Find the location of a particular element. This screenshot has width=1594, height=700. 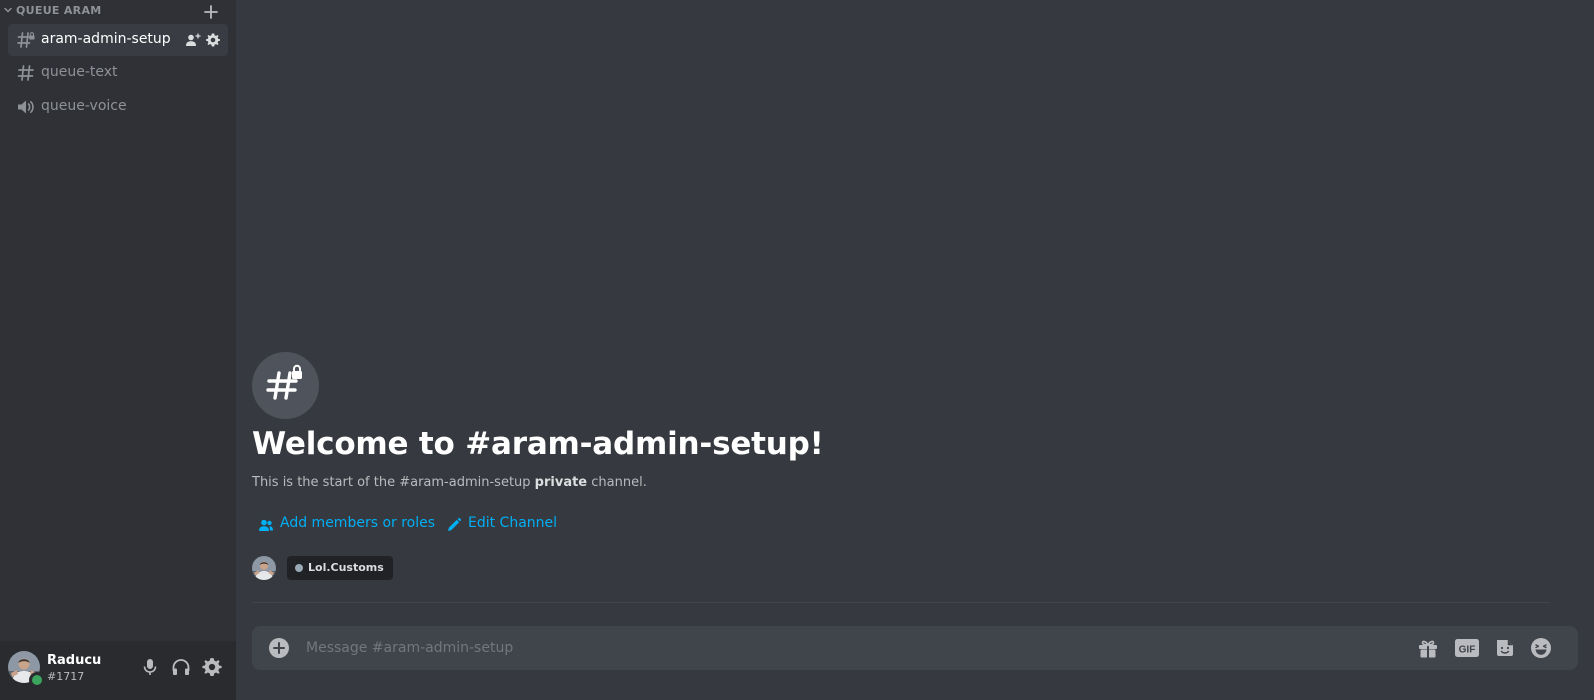

online-status-indicator is located at coordinates (37, 680).